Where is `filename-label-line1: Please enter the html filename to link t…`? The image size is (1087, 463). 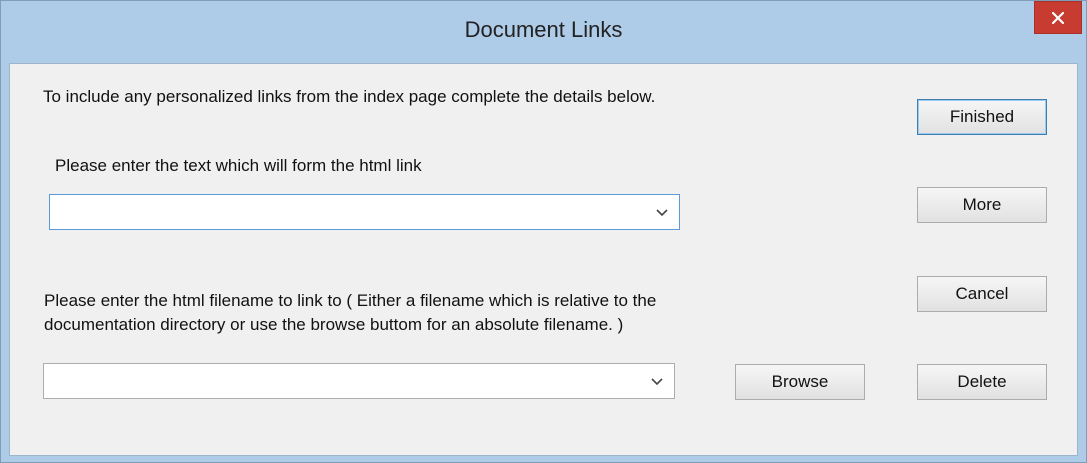 filename-label-line1: Please enter the html filename to link t… is located at coordinates (350, 300).